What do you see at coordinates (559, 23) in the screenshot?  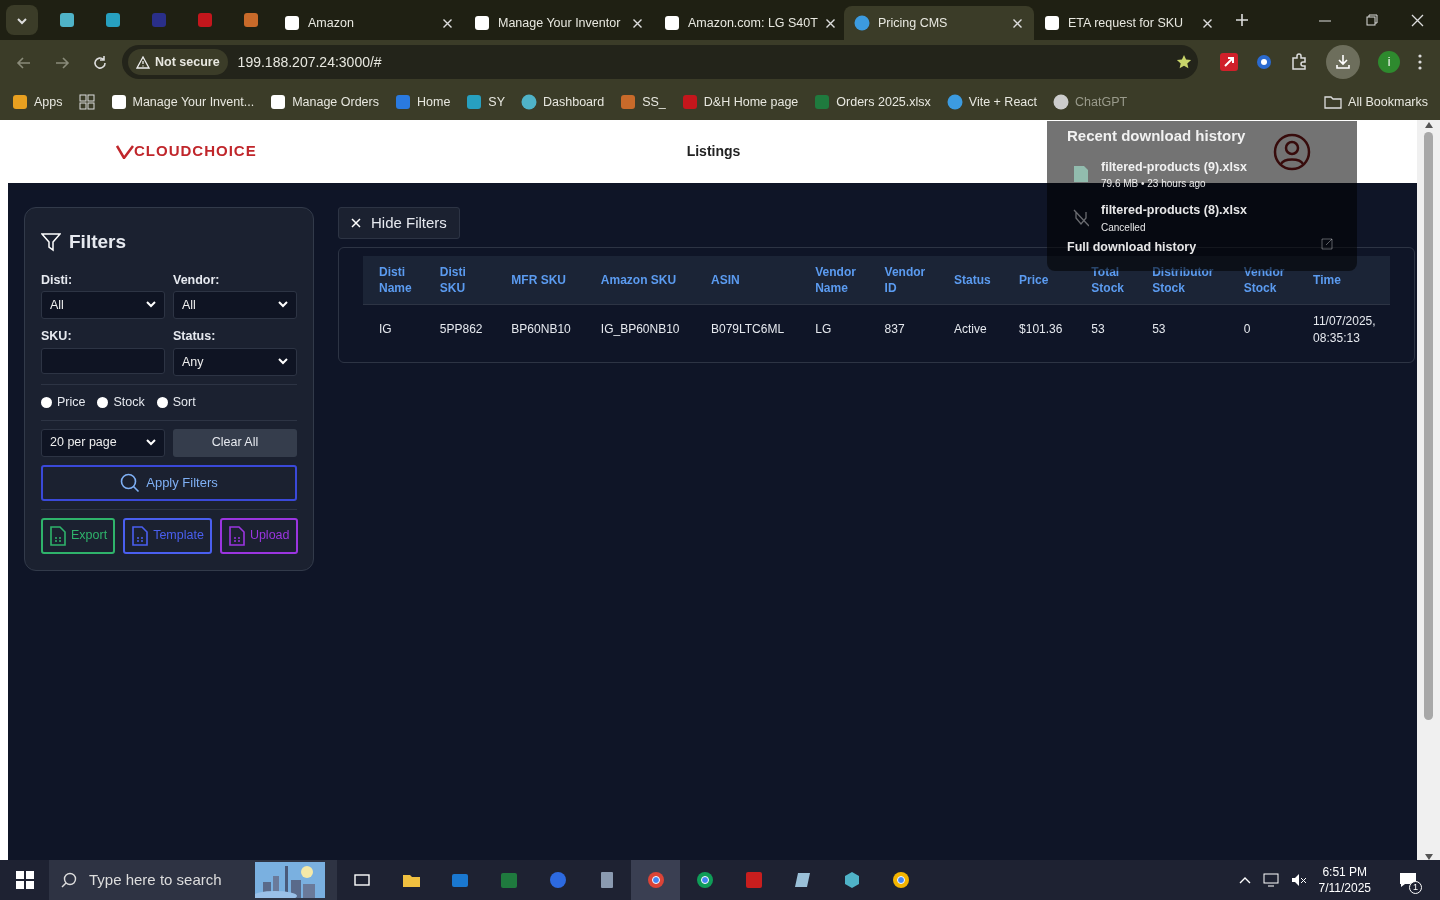 I see `browser-tab: Manage Your Inventor` at bounding box center [559, 23].